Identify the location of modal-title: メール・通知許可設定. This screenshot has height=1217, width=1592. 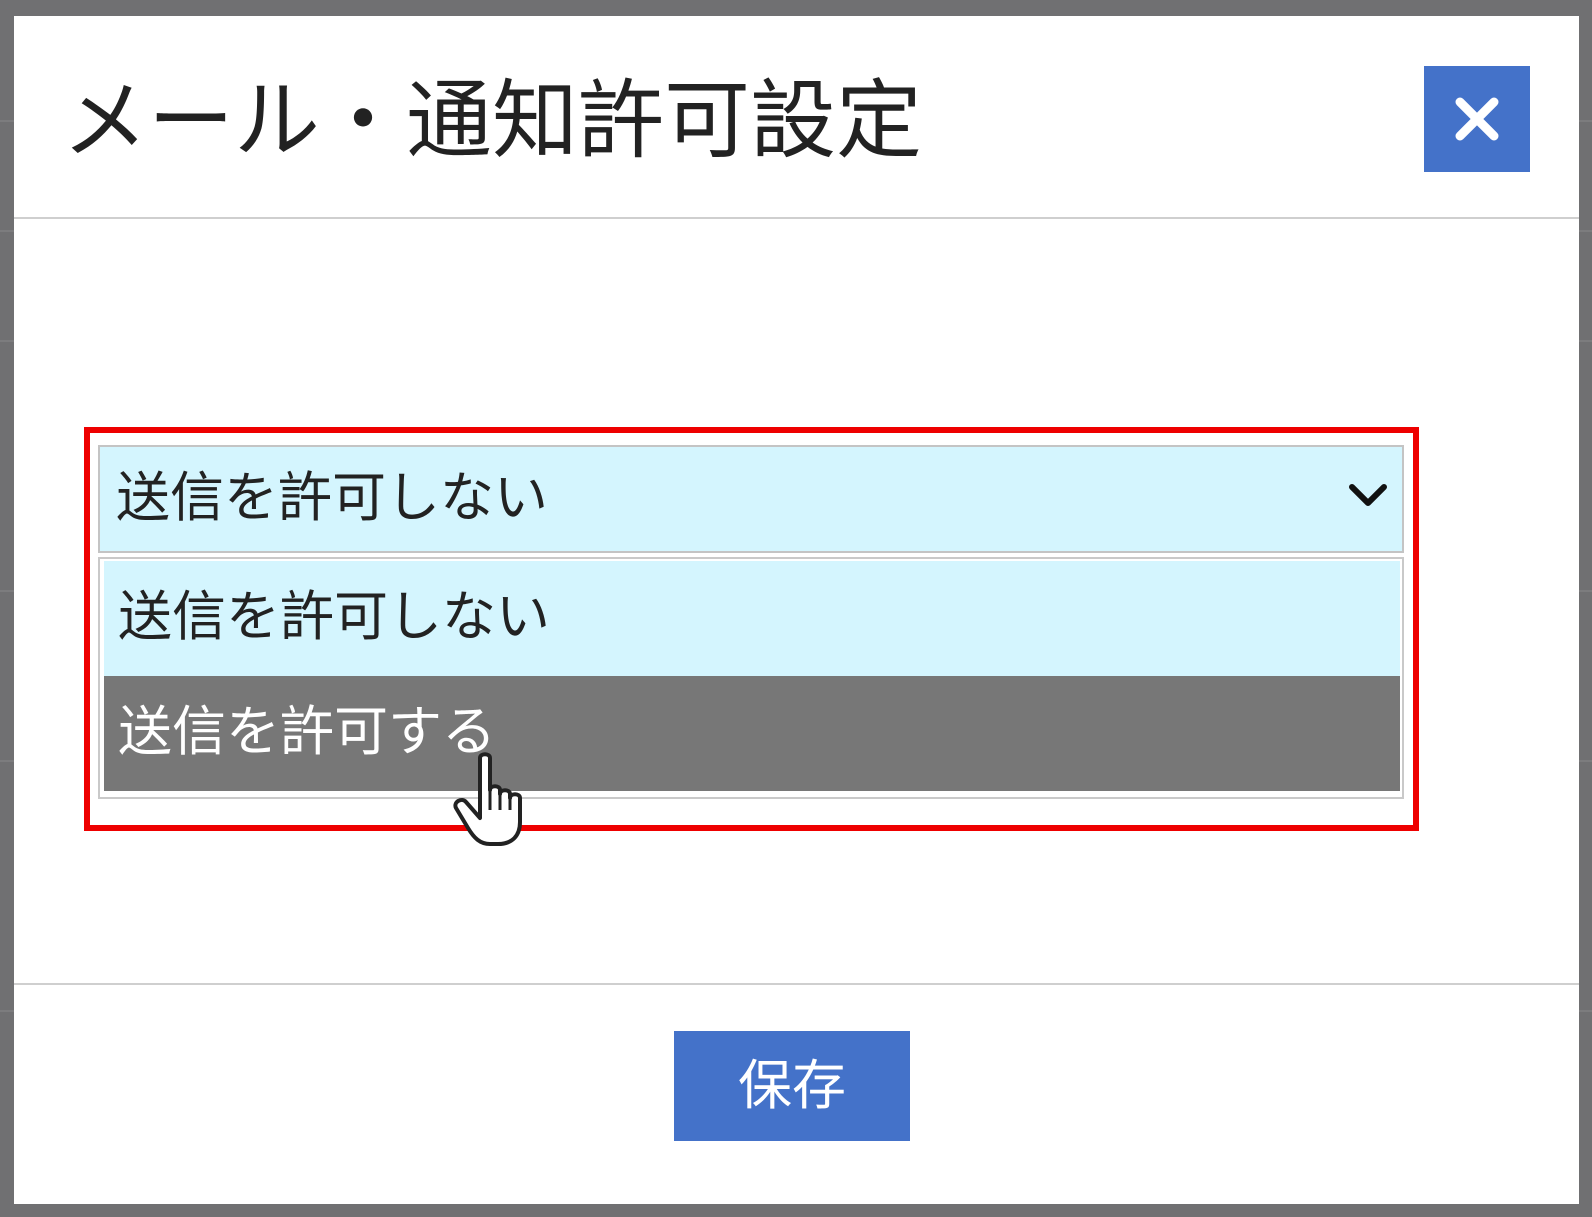
(492, 121).